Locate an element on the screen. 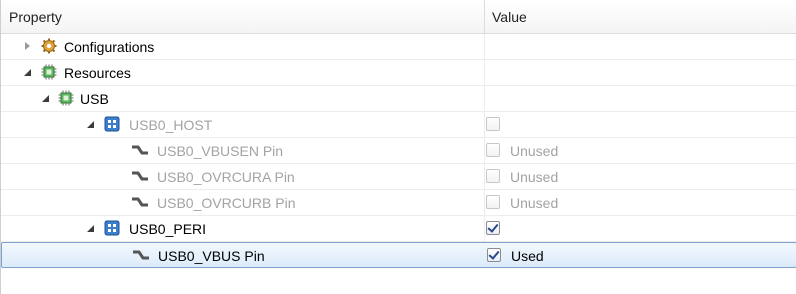  tree-row-label: USB is located at coordinates (94, 99).